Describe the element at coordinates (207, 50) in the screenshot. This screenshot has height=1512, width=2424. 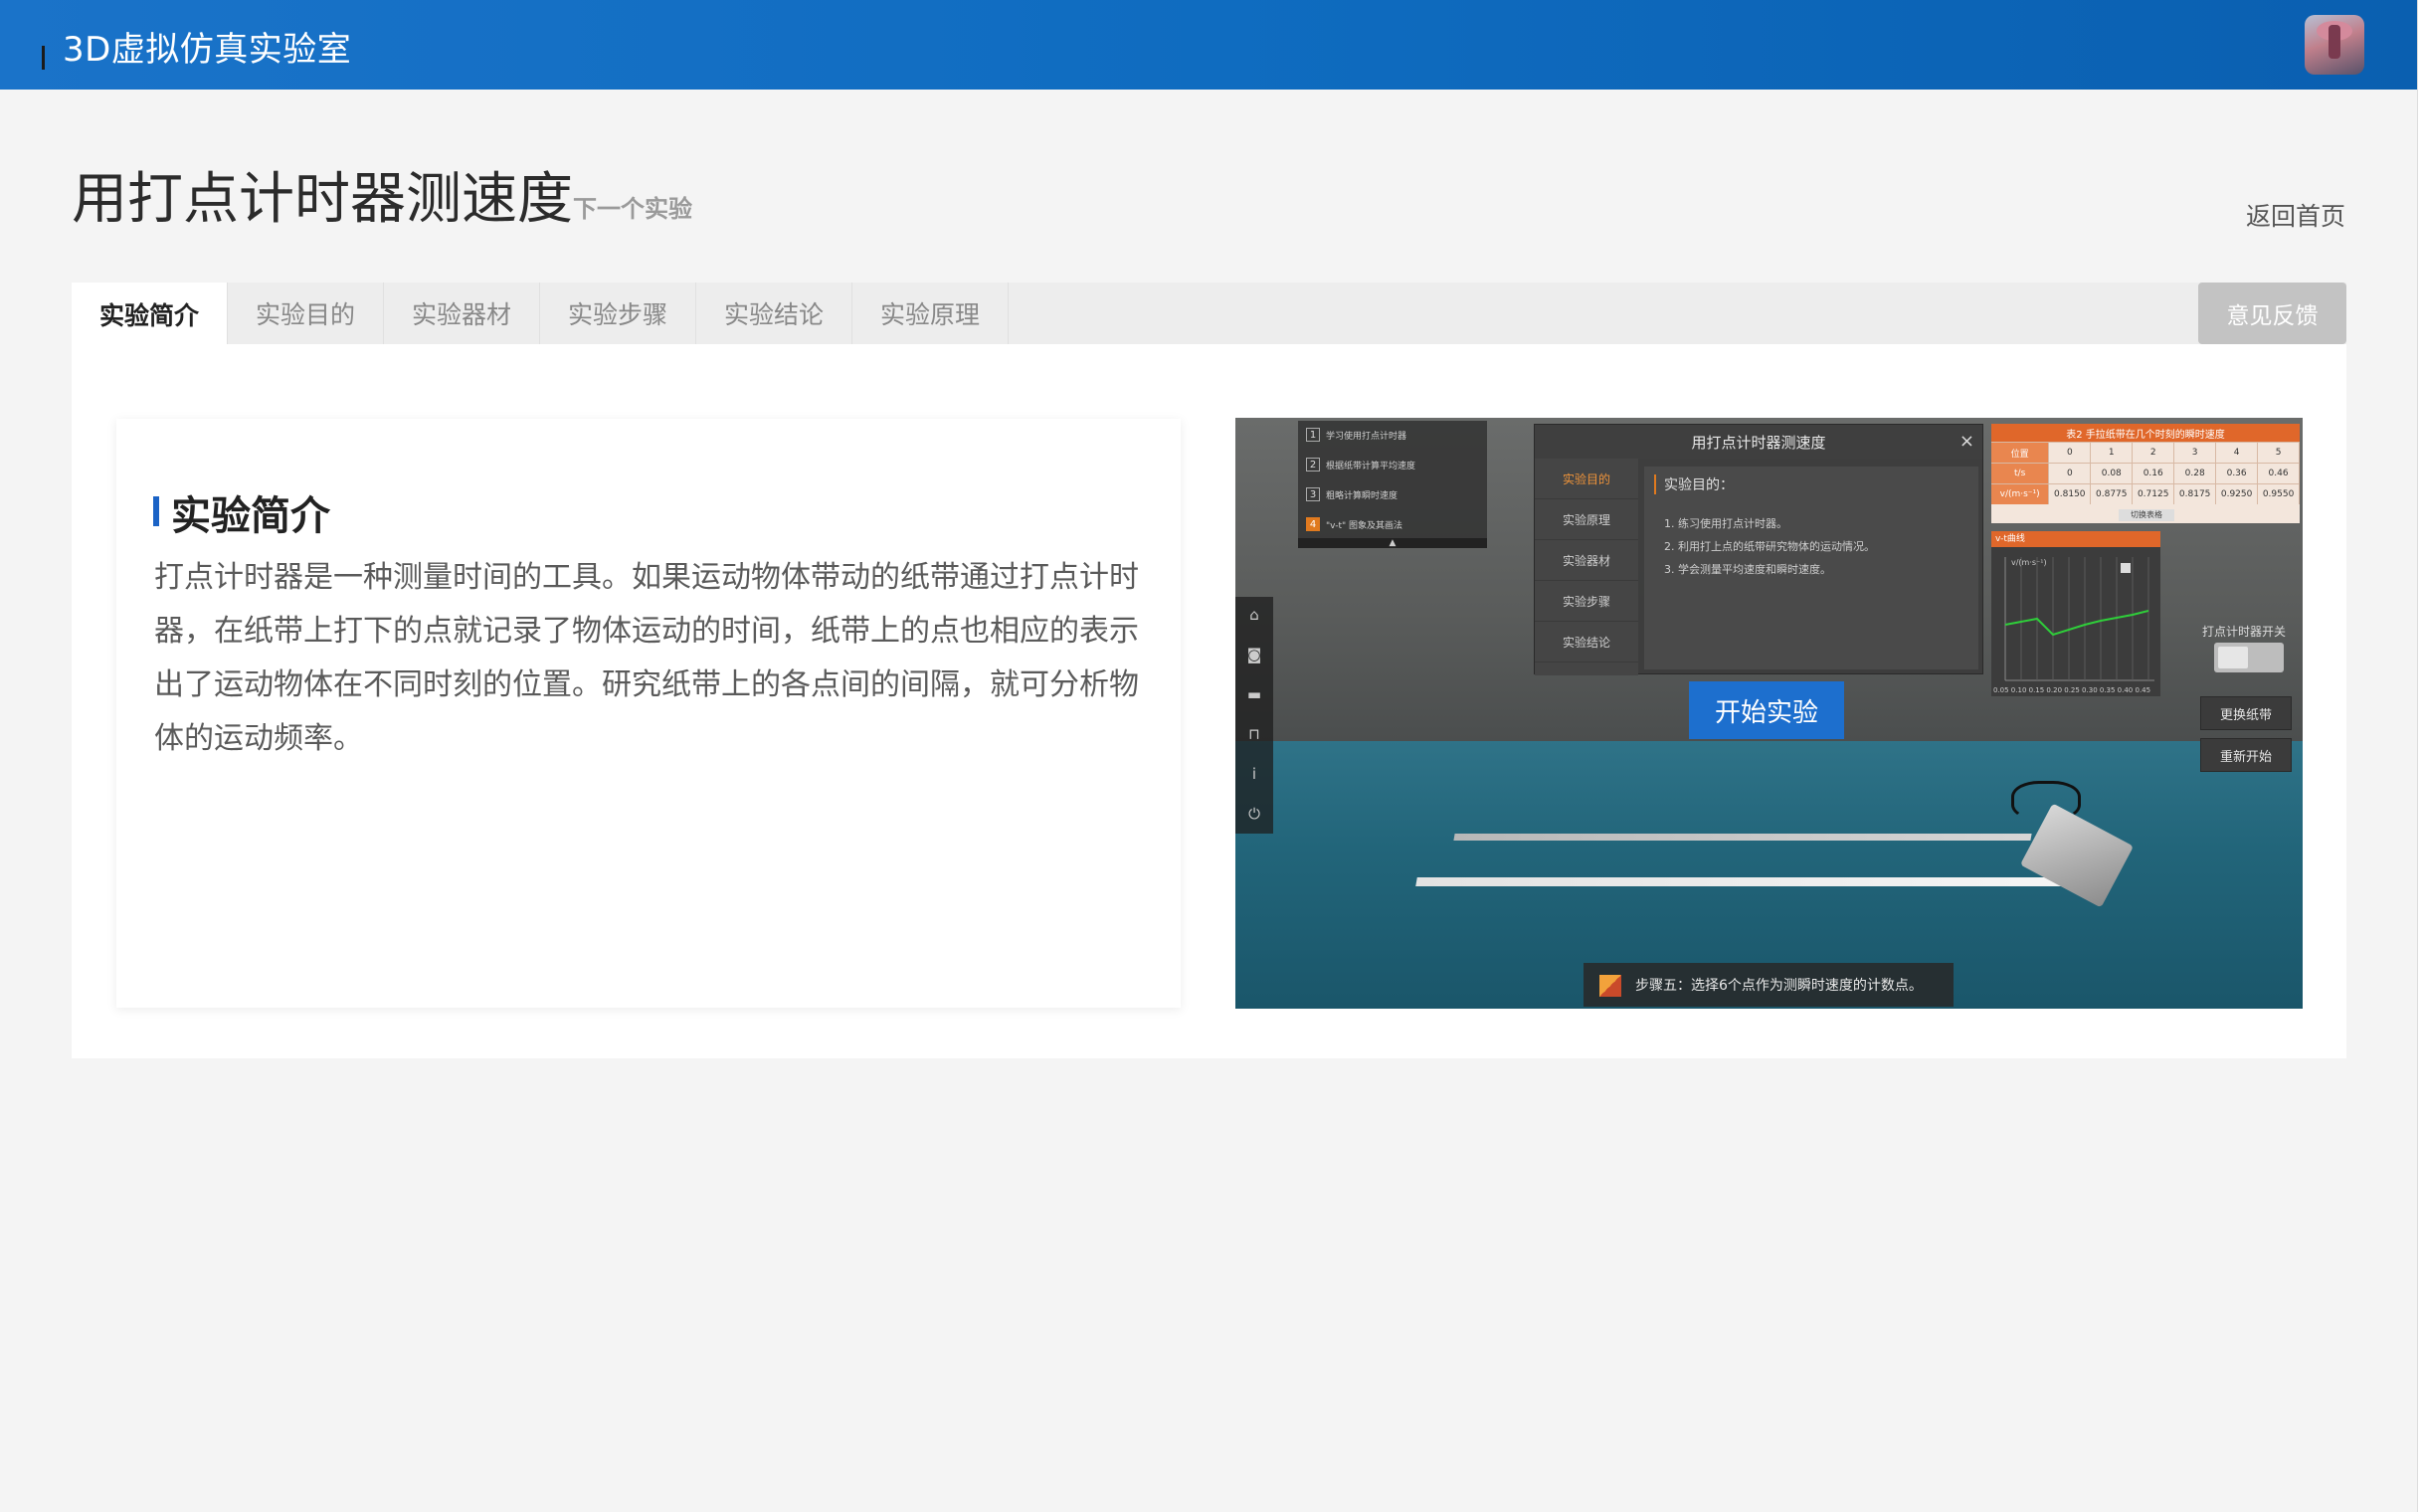
I see `app-title: 3D虚拟仿真实验室` at that location.